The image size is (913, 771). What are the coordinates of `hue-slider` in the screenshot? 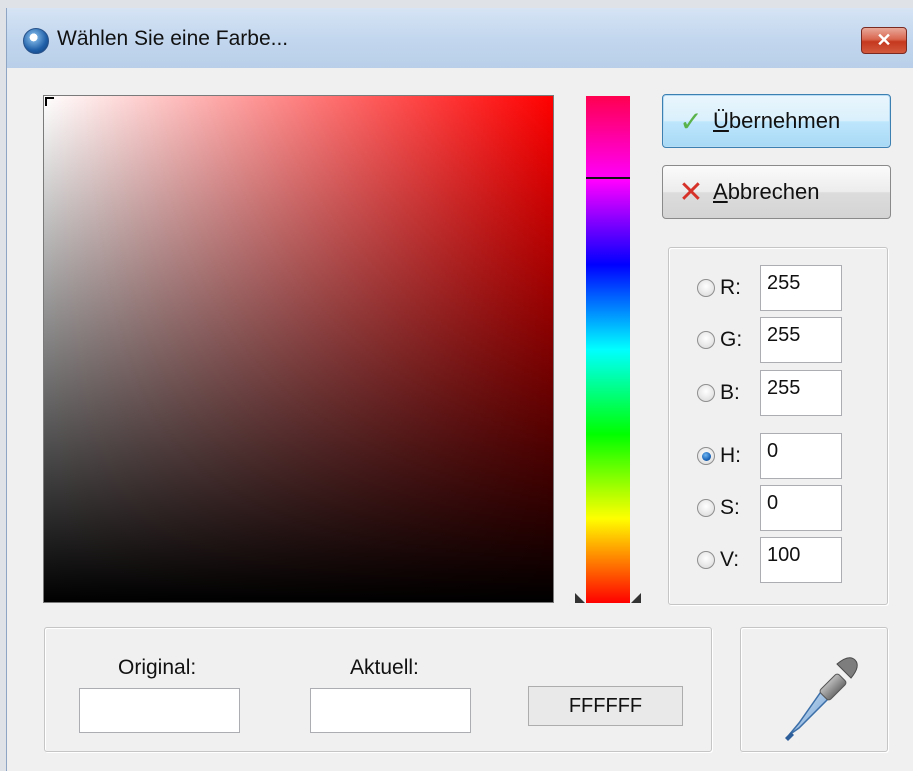 It's located at (608, 349).